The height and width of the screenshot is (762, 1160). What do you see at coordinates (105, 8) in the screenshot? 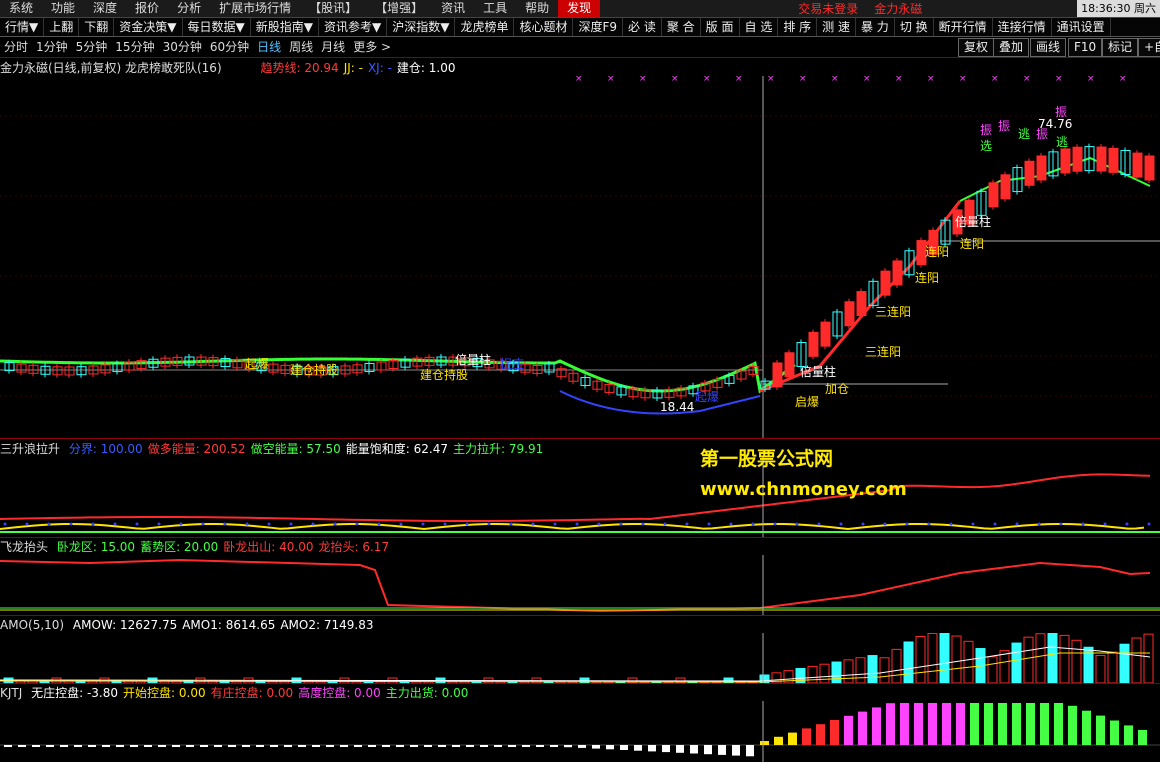
I see `menu-item-2: 深度` at bounding box center [105, 8].